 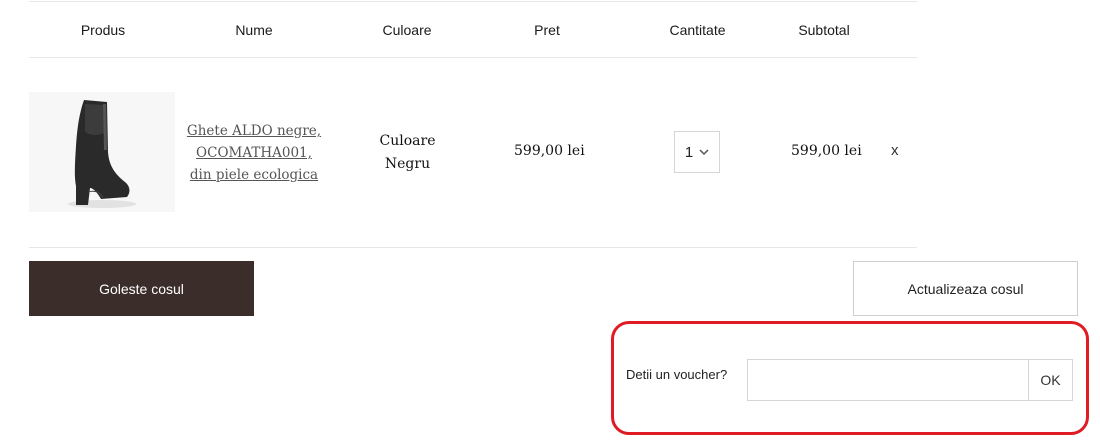 I want to click on product-image, so click(x=102, y=152).